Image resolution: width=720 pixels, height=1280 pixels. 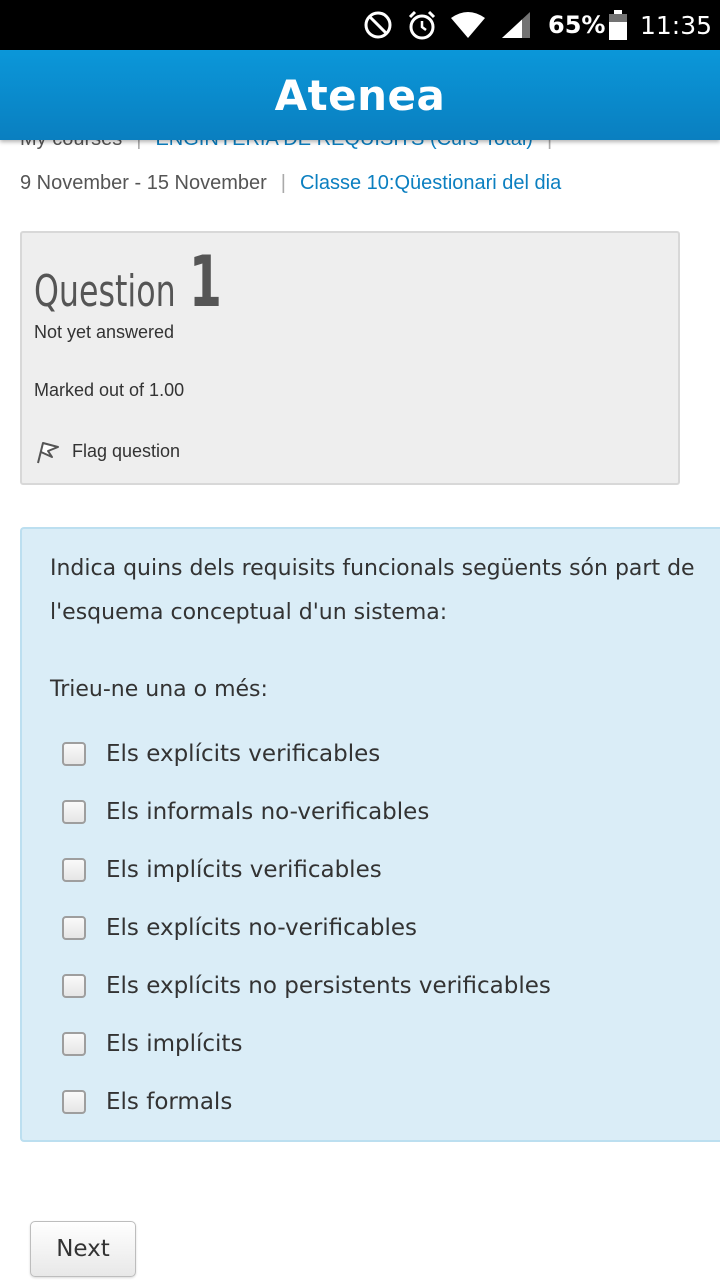 What do you see at coordinates (267, 812) in the screenshot?
I see `answer-label: Els informals no-verificables` at bounding box center [267, 812].